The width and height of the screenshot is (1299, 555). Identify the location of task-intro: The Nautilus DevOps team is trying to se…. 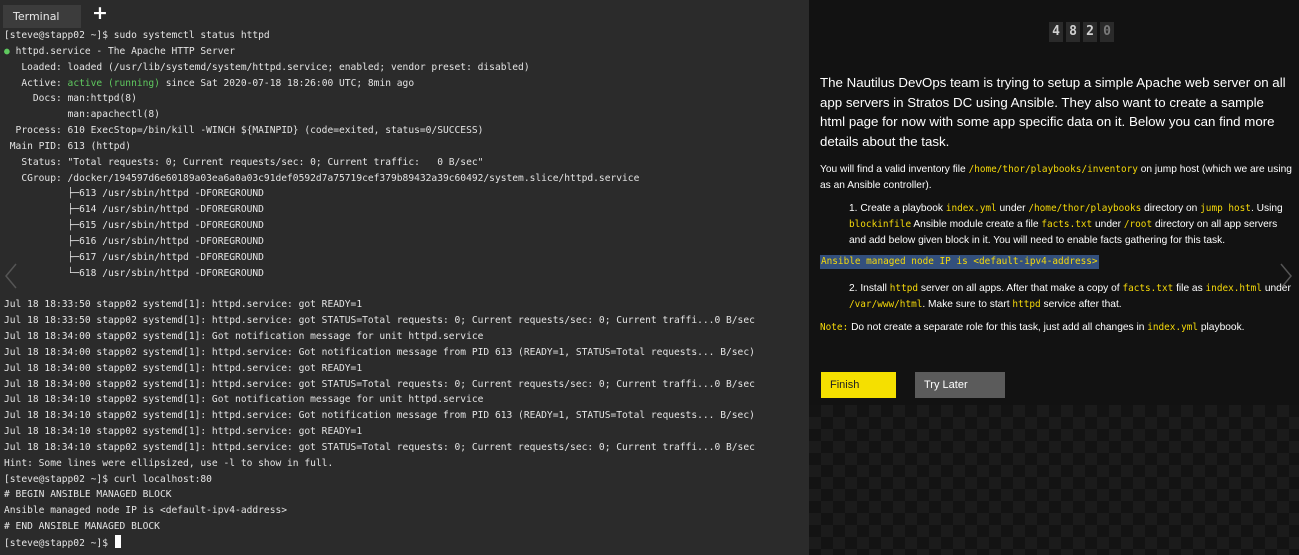
(1053, 112).